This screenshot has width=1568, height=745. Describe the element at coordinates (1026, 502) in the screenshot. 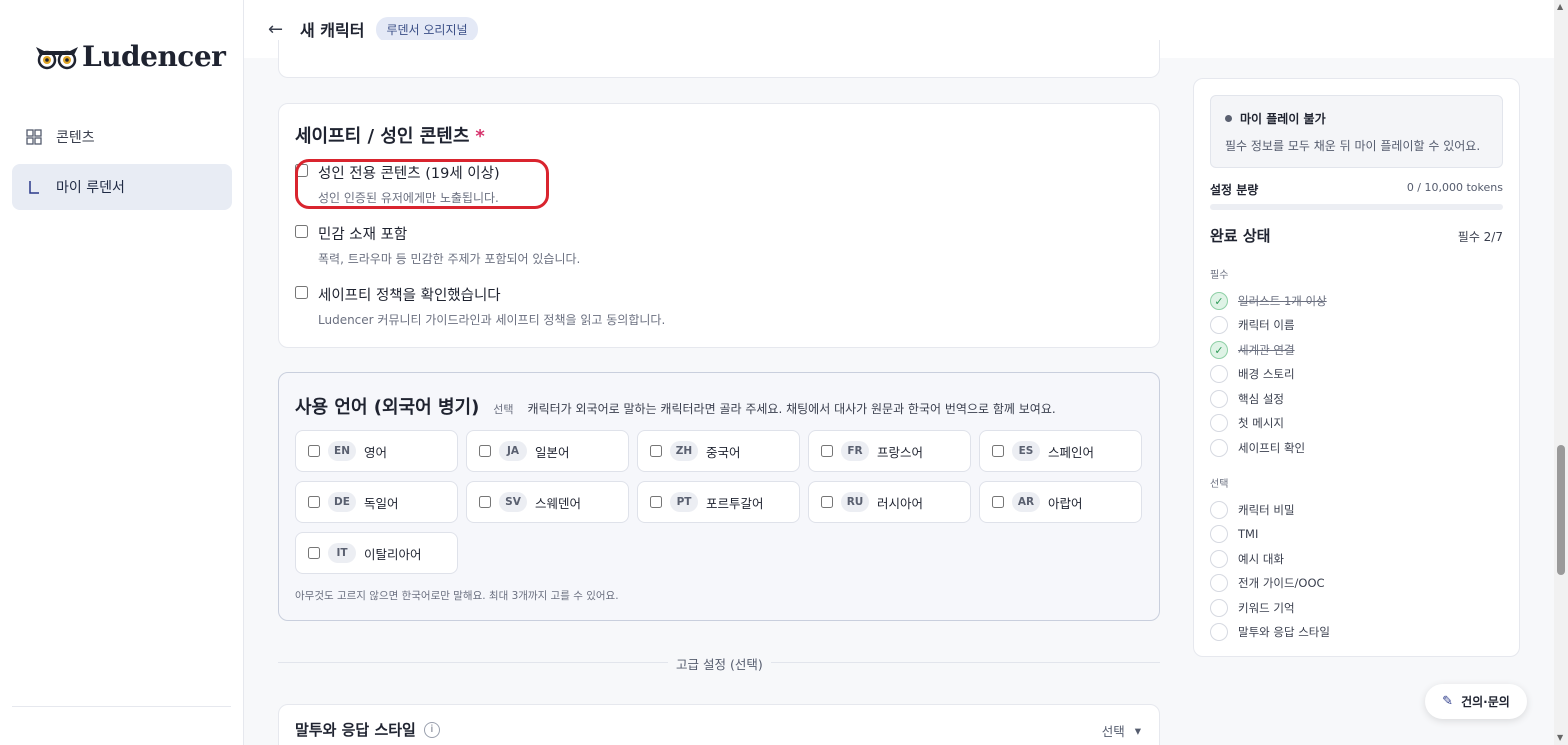

I see `language-code: AR` at that location.